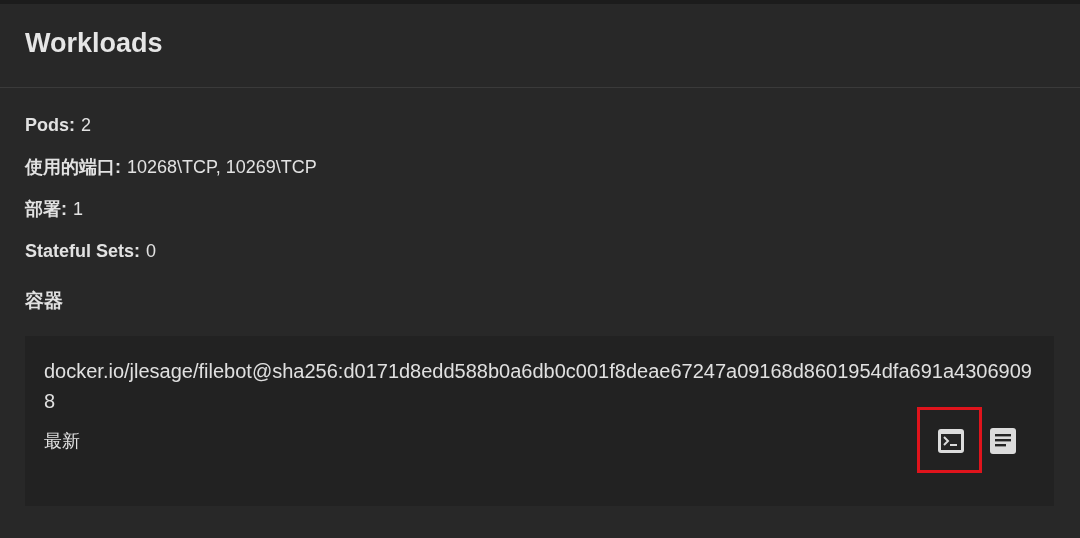 Image resolution: width=1080 pixels, height=538 pixels. I want to click on image-name: docker.io/jlesage/filebot@sha256:d0171d8edd588b0a6db0c001f8deae67247a09168d8601954dfa691a43069098, so click(538, 386).